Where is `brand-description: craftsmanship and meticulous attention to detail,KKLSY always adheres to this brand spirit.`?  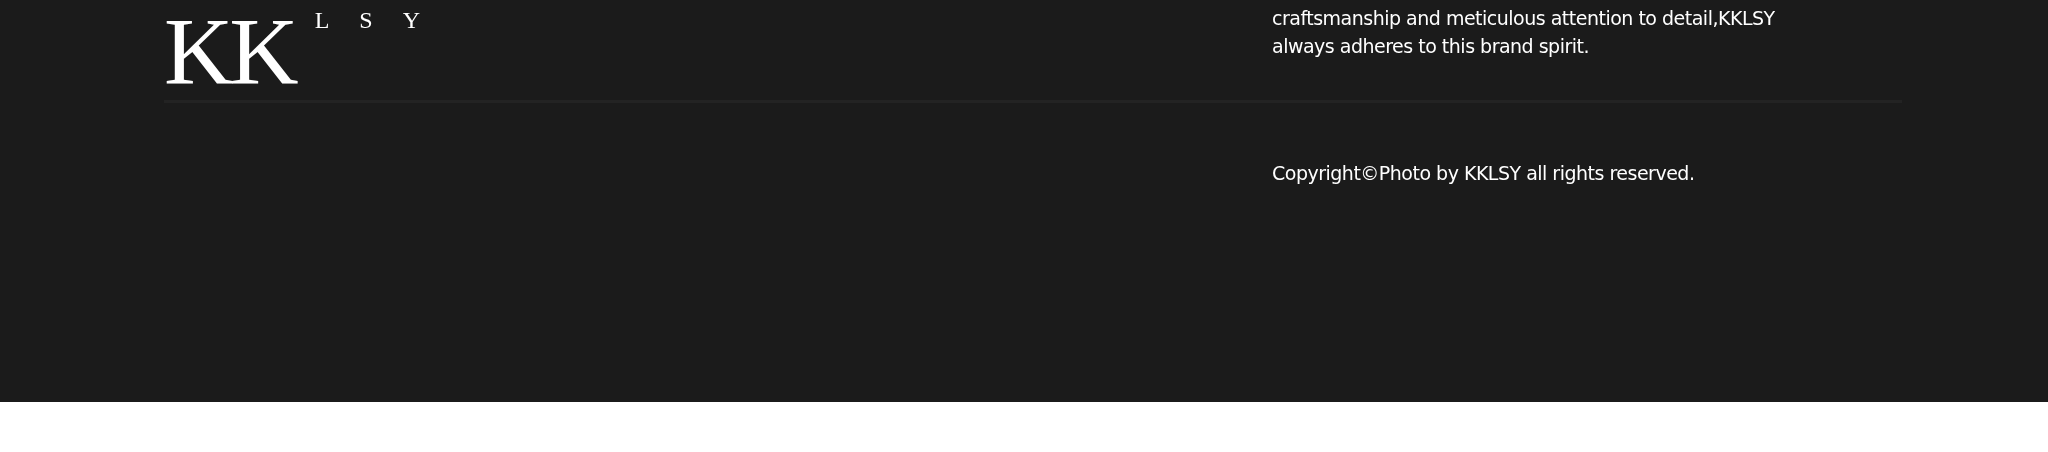
brand-description: craftsmanship and meticulous attention to detail,KKLSY always adheres to this brand spirit. is located at coordinates (1524, 32).